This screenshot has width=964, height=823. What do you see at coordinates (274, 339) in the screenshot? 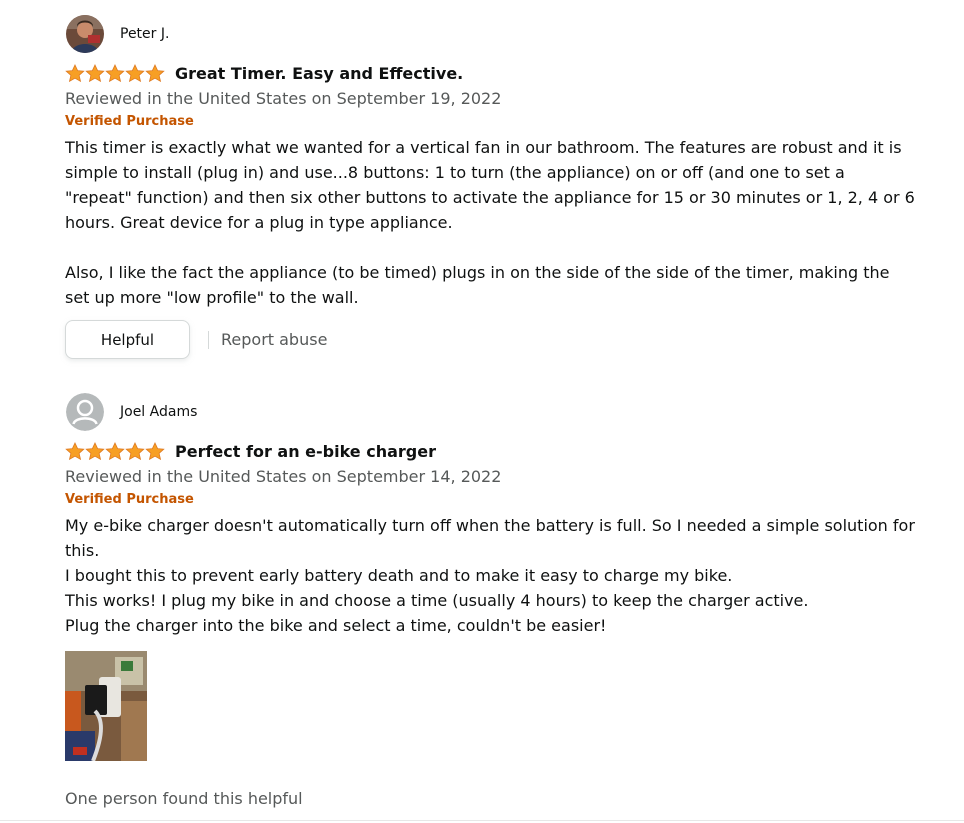
I see `report-abuse-link: Report abuse` at bounding box center [274, 339].